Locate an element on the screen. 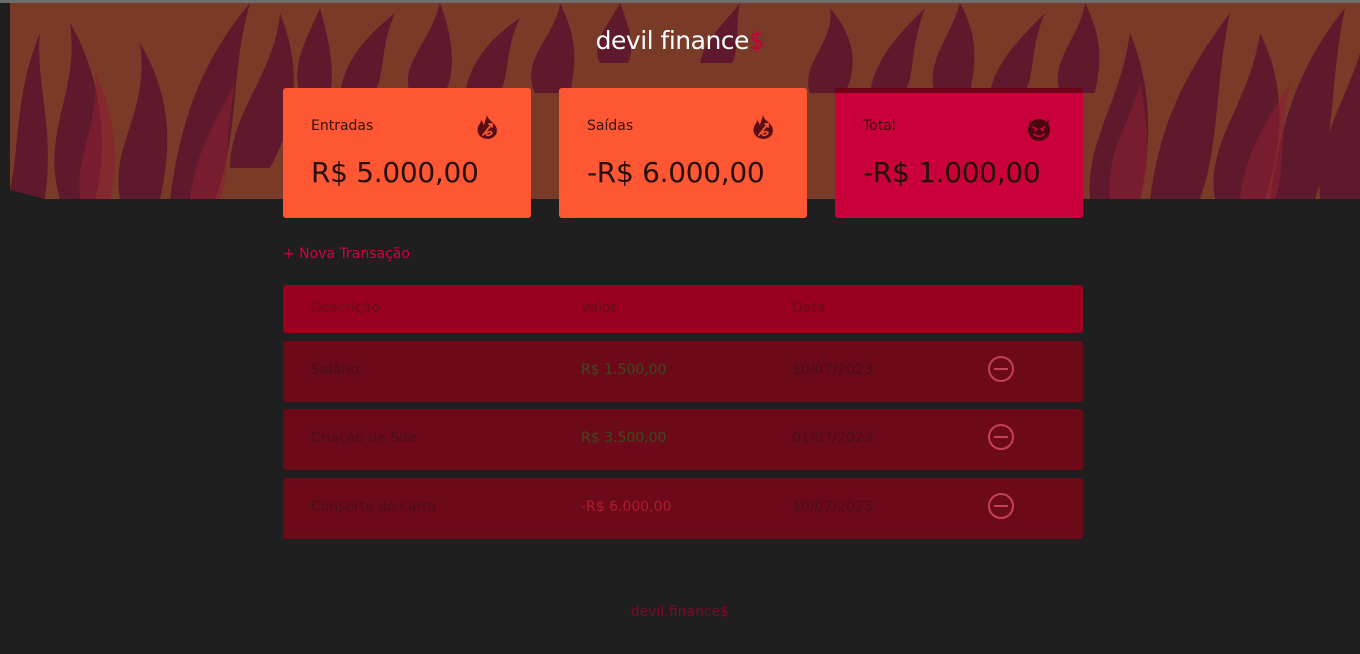 Image resolution: width=1360 pixels, height=654 pixels. transaction-description: Criação de Site is located at coordinates (364, 438).